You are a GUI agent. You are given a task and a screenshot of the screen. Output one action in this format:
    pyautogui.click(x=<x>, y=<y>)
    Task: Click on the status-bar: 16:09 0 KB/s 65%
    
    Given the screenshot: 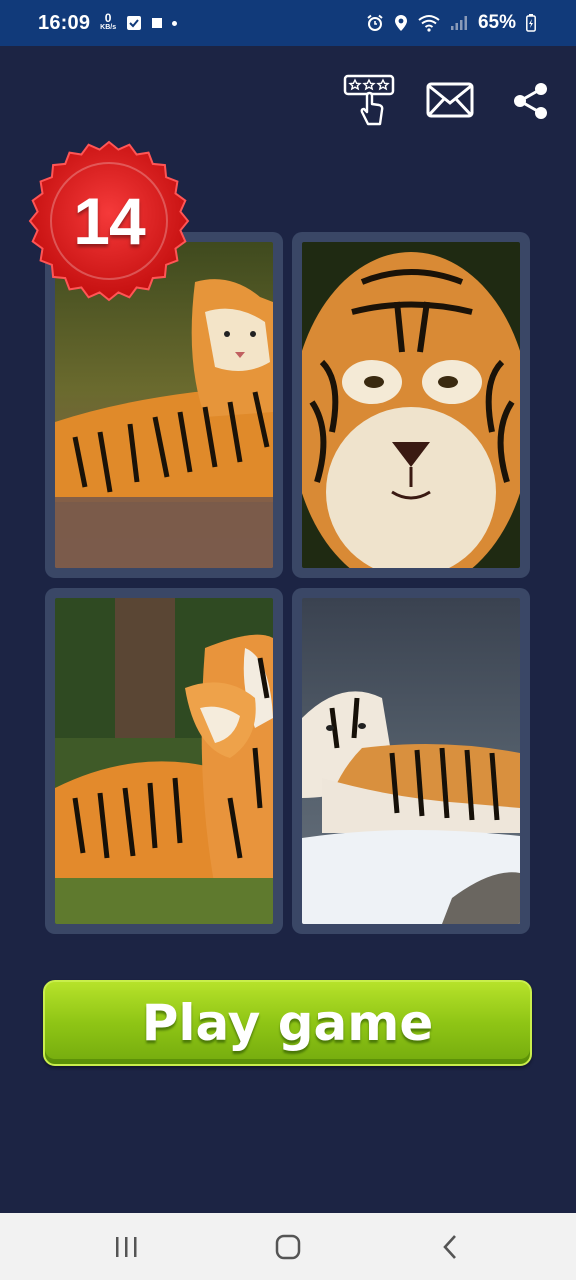 What is the action you would take?
    pyautogui.click(x=288, y=23)
    